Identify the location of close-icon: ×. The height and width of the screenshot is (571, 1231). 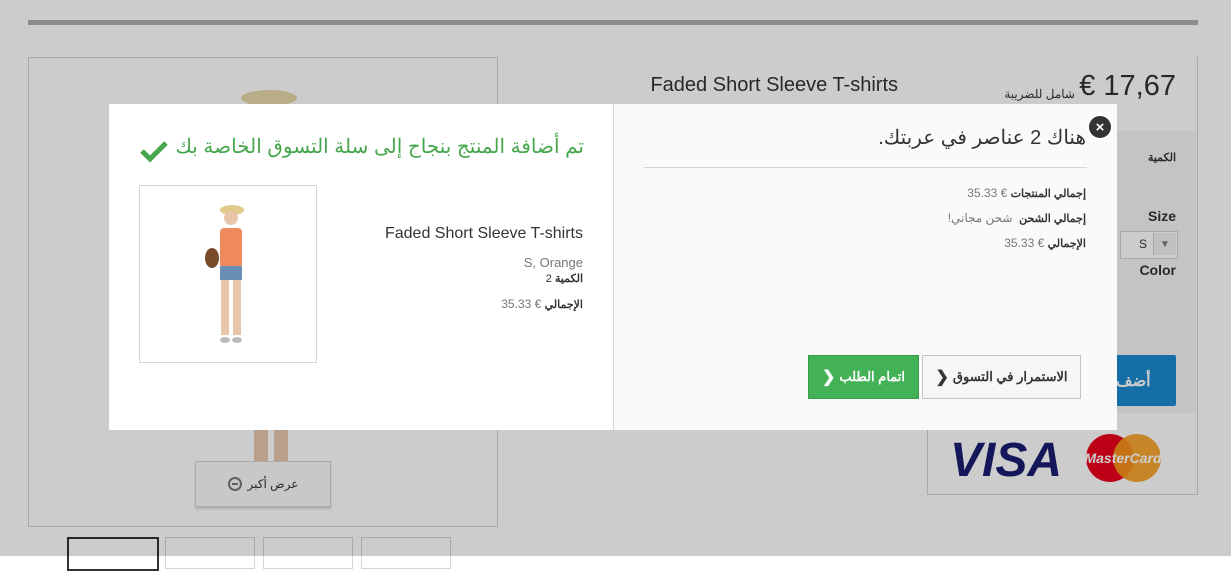
(1100, 127).